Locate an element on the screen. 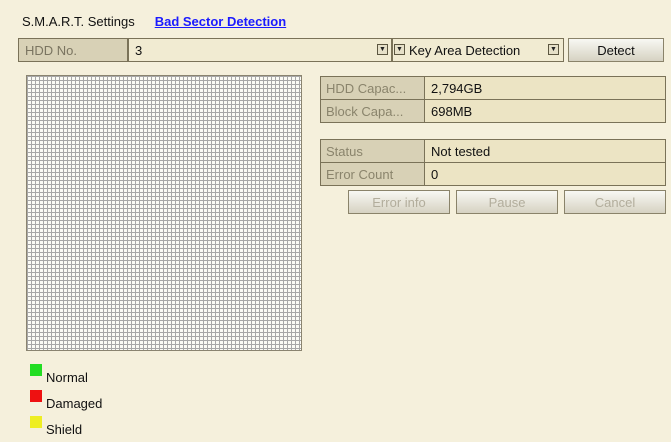  table-row: Error Count 0 is located at coordinates (493, 174).